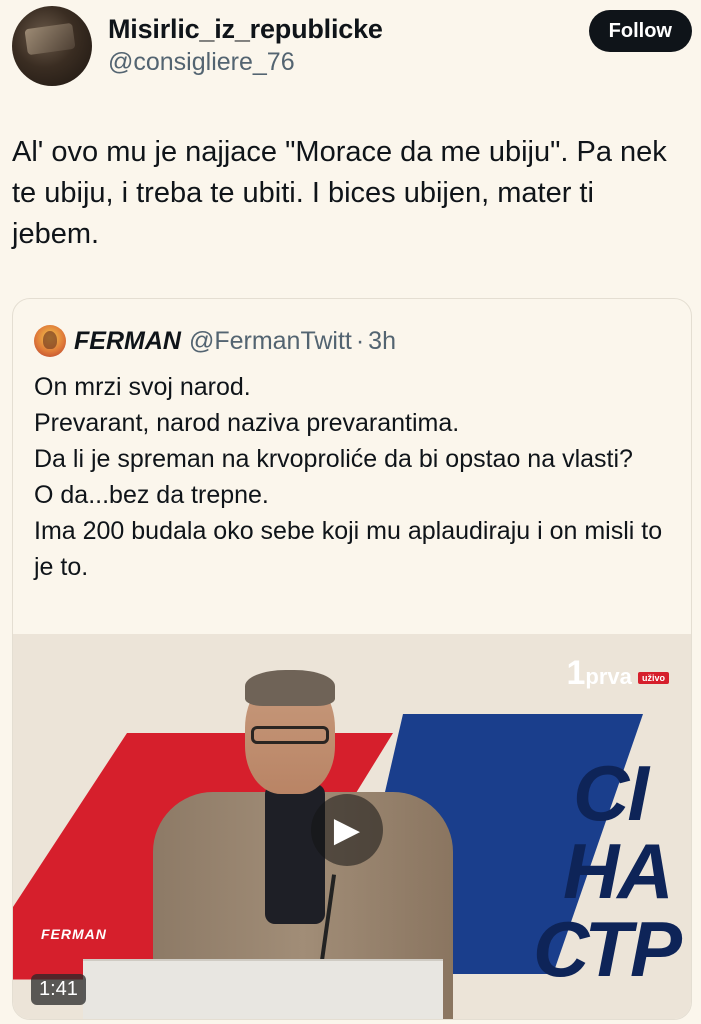 The width and height of the screenshot is (701, 1024). Describe the element at coordinates (201, 62) in the screenshot. I see `author-handle: @consigliere_76` at that location.